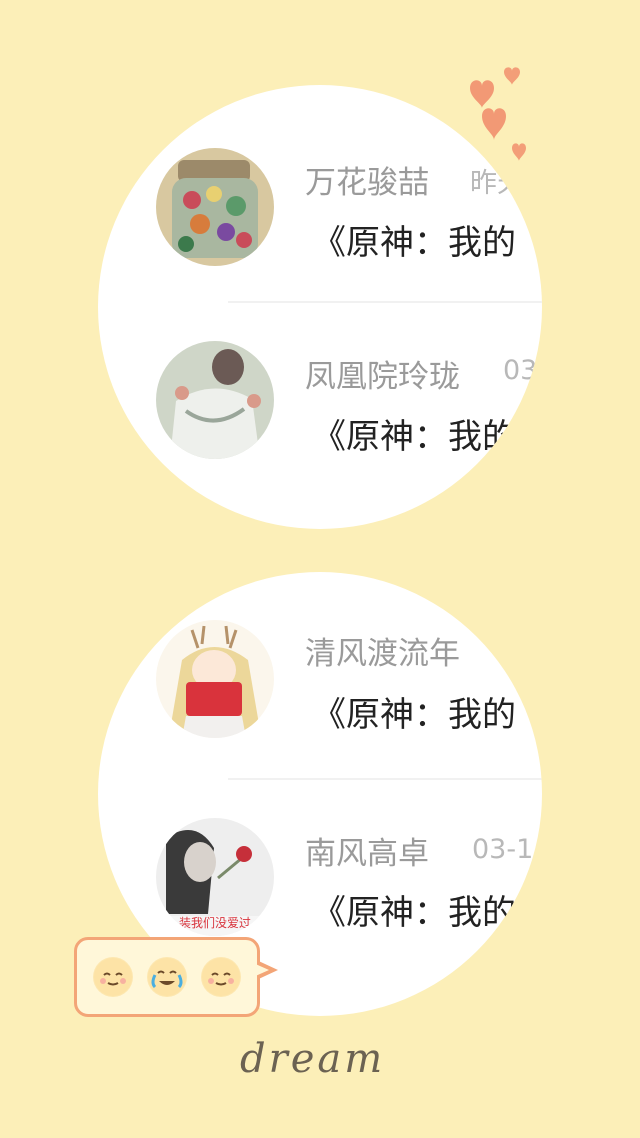 This screenshot has height=1138, width=640. I want to click on signature-text: dream, so click(313, 1059).